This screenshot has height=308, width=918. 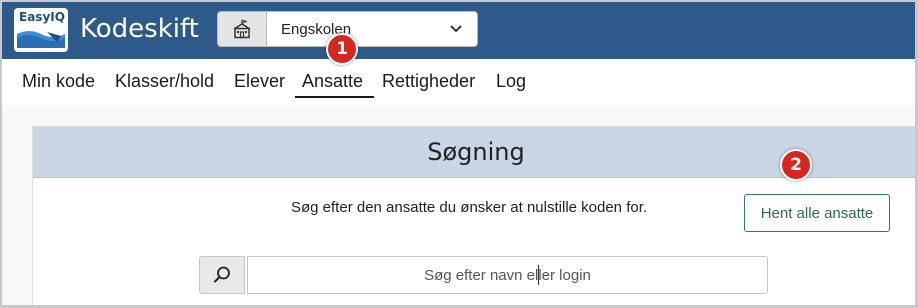 I want to click on school-button, so click(x=242, y=29).